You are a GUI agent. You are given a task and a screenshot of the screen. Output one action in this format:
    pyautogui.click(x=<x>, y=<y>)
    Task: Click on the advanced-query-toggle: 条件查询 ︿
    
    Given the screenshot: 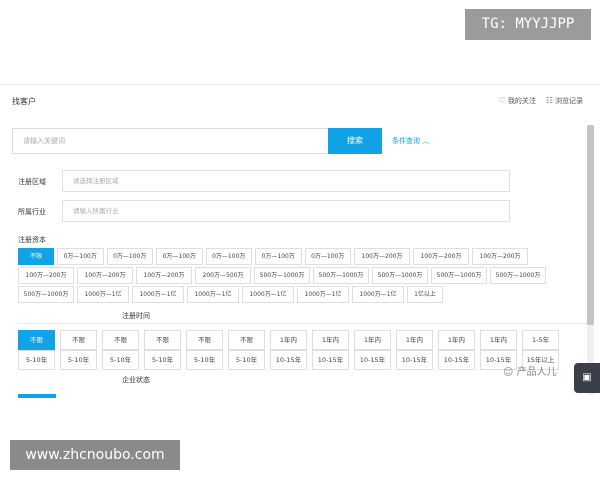 What is the action you would take?
    pyautogui.click(x=410, y=141)
    